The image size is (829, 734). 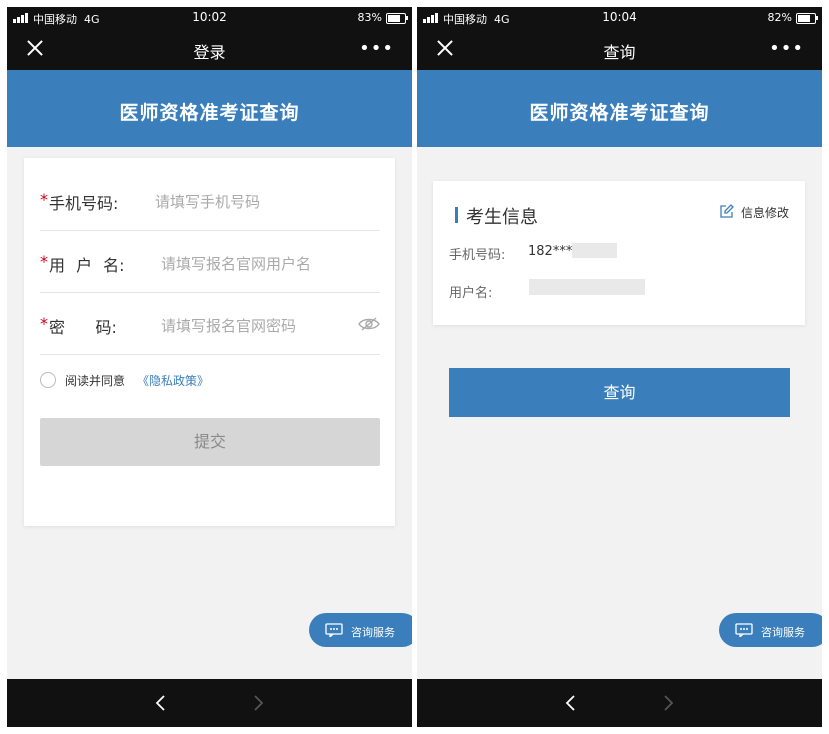 I want to click on edit-icon, so click(x=727, y=211).